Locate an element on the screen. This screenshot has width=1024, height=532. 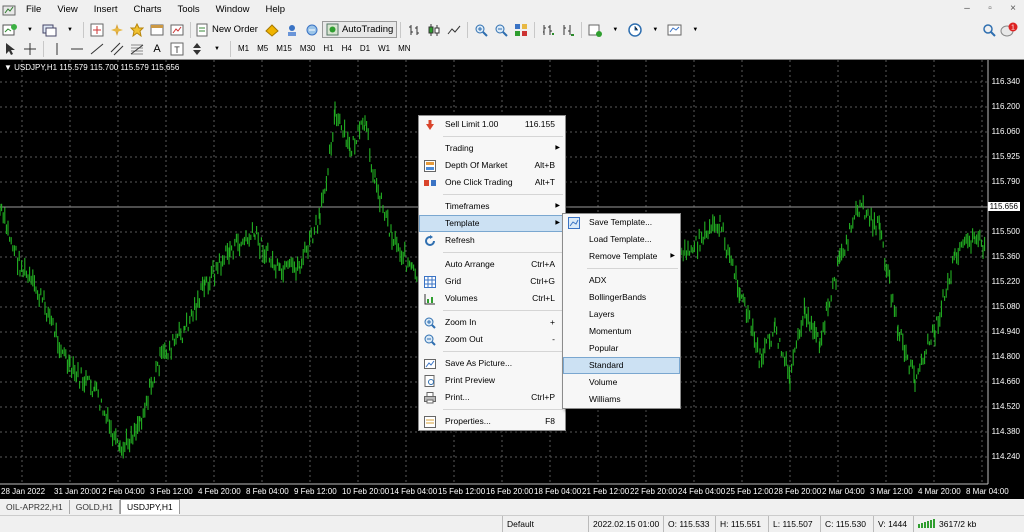
menu-item-volumes: Volumes Ctrl+L is located at coordinates (492, 298).